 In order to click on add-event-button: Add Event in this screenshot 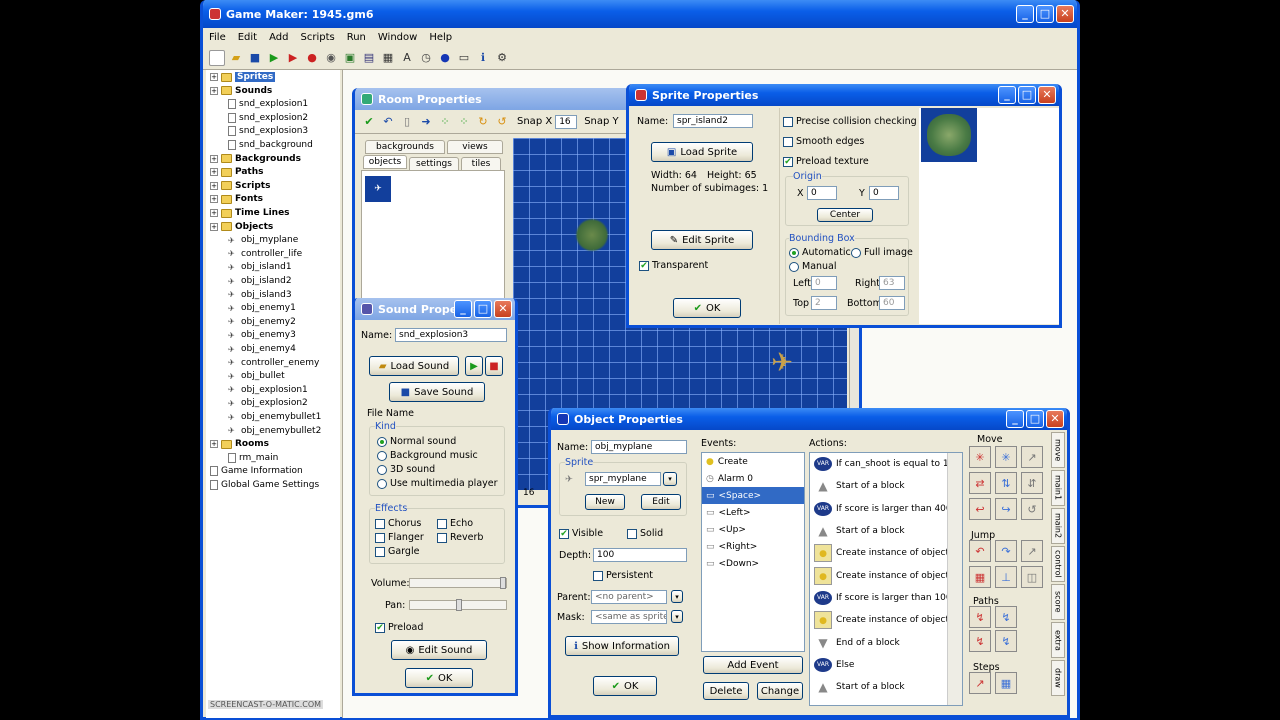, I will do `click(753, 665)`.